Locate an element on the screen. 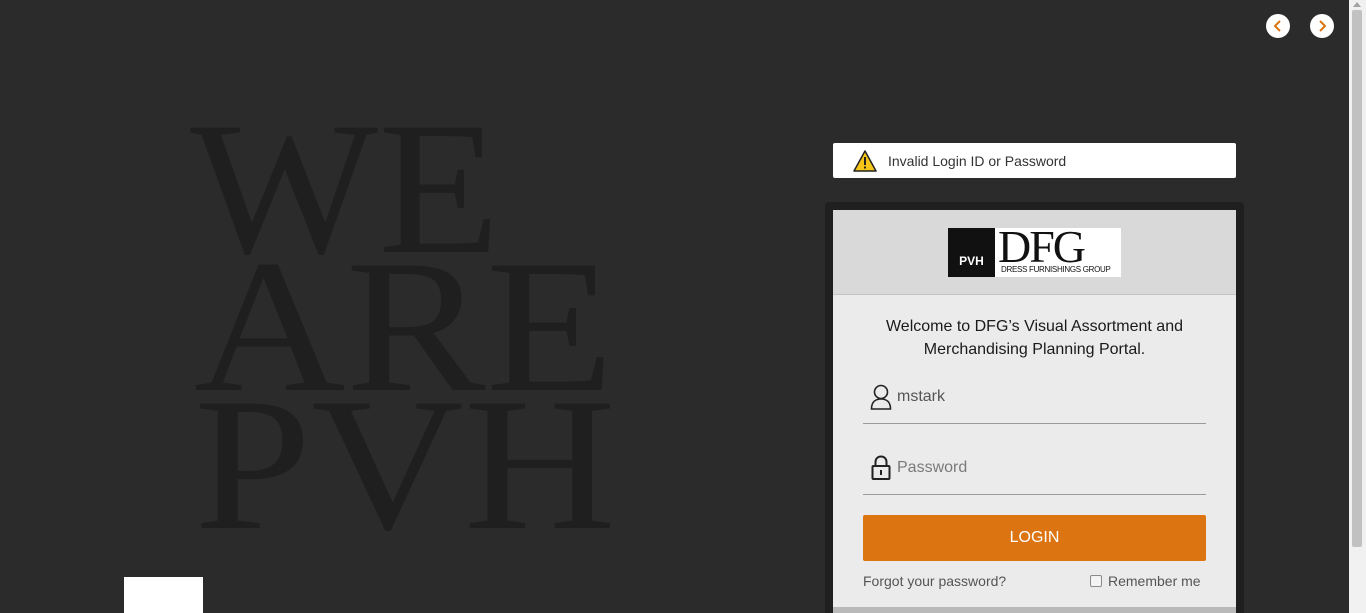 This screenshot has height=613, width=1366. password-input is located at coordinates (1047, 468).